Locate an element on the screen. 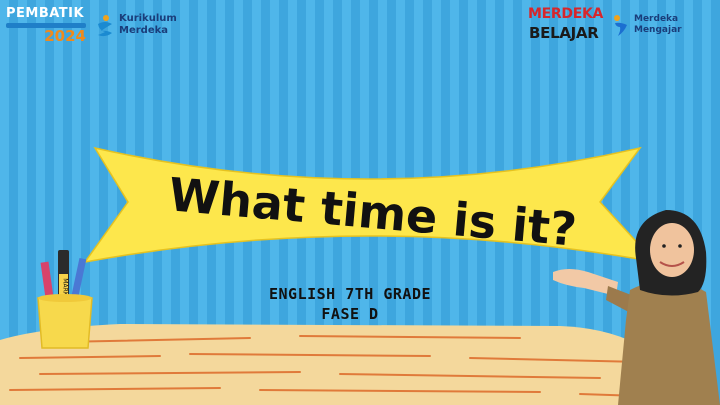  kurikulum-merdeka-logo: Kurikulum Merdeka is located at coordinates (145, 27).